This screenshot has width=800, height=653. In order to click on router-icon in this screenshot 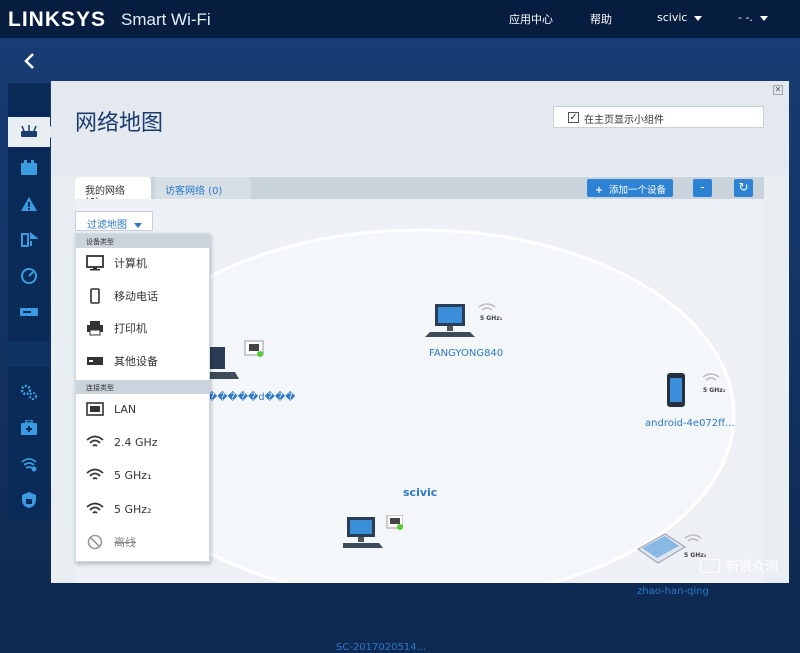, I will do `click(29, 131)`.